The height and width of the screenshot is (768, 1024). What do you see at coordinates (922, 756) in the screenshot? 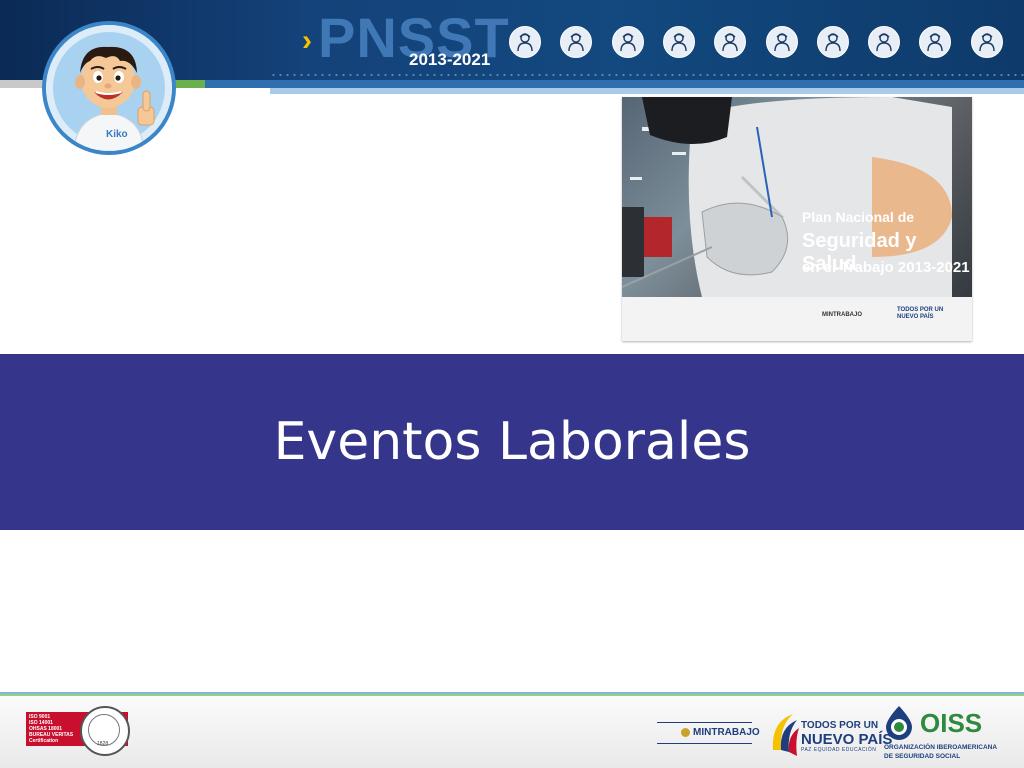
I see `oiss-subtitle-line2: DE SEGURIDAD SOCIAL` at bounding box center [922, 756].